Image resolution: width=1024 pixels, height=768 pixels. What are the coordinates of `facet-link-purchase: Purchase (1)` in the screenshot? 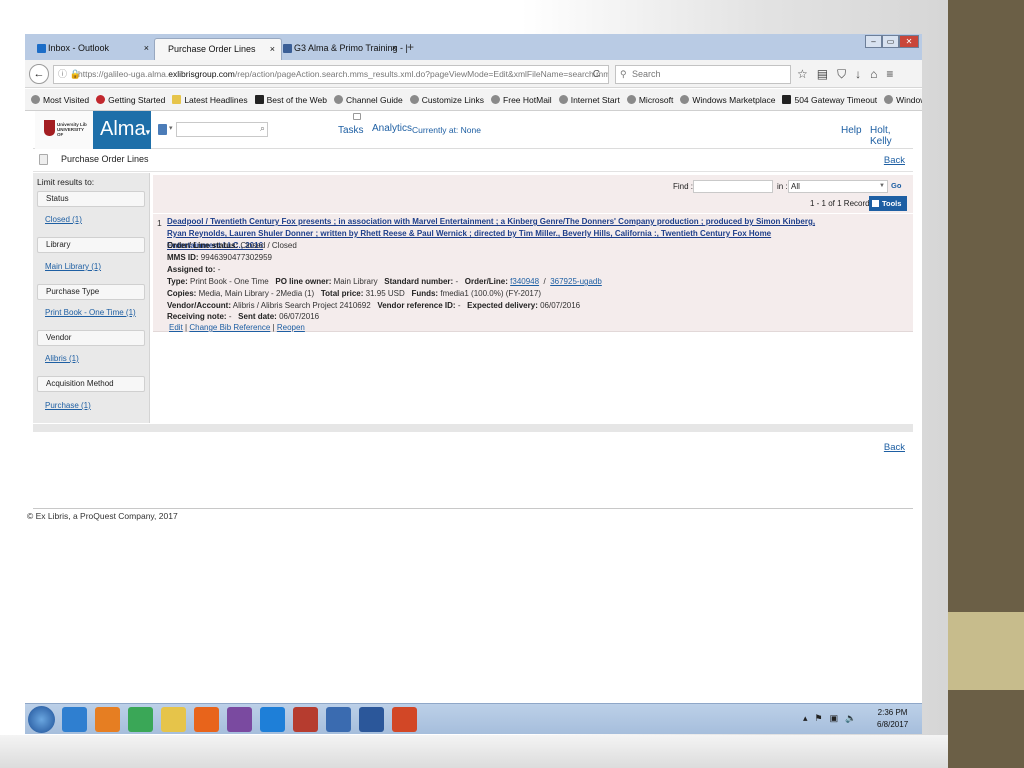 It's located at (68, 405).